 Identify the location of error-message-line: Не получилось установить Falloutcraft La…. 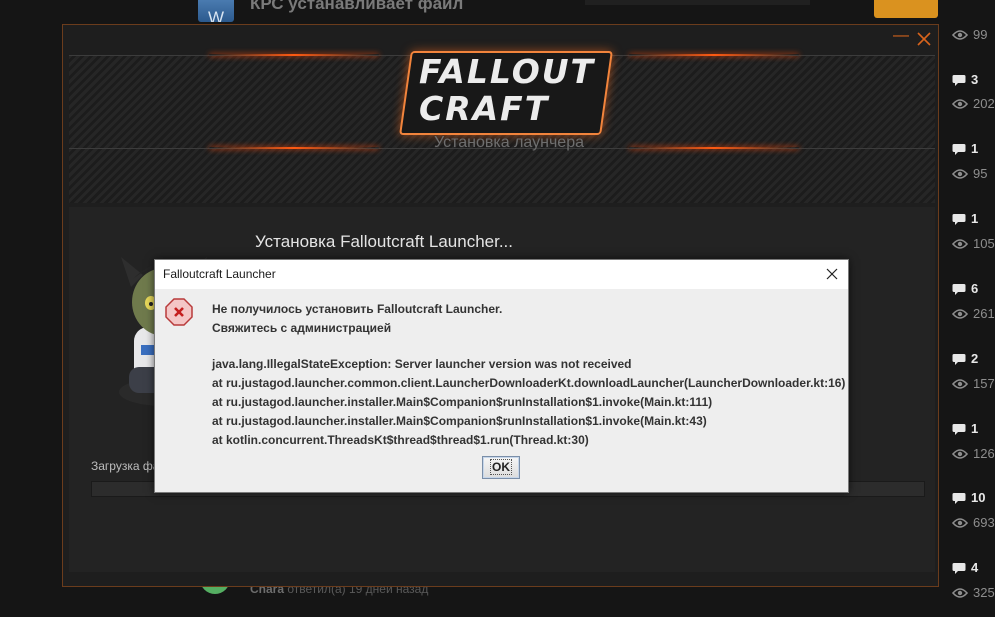
(357, 309).